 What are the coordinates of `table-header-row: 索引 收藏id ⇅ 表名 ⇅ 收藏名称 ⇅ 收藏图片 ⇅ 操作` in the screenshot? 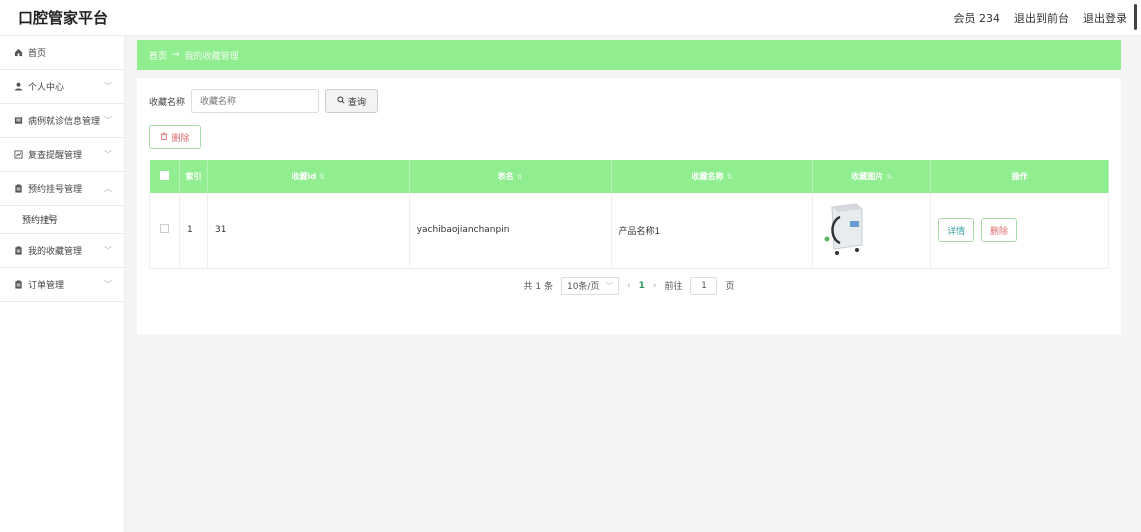 It's located at (629, 176).